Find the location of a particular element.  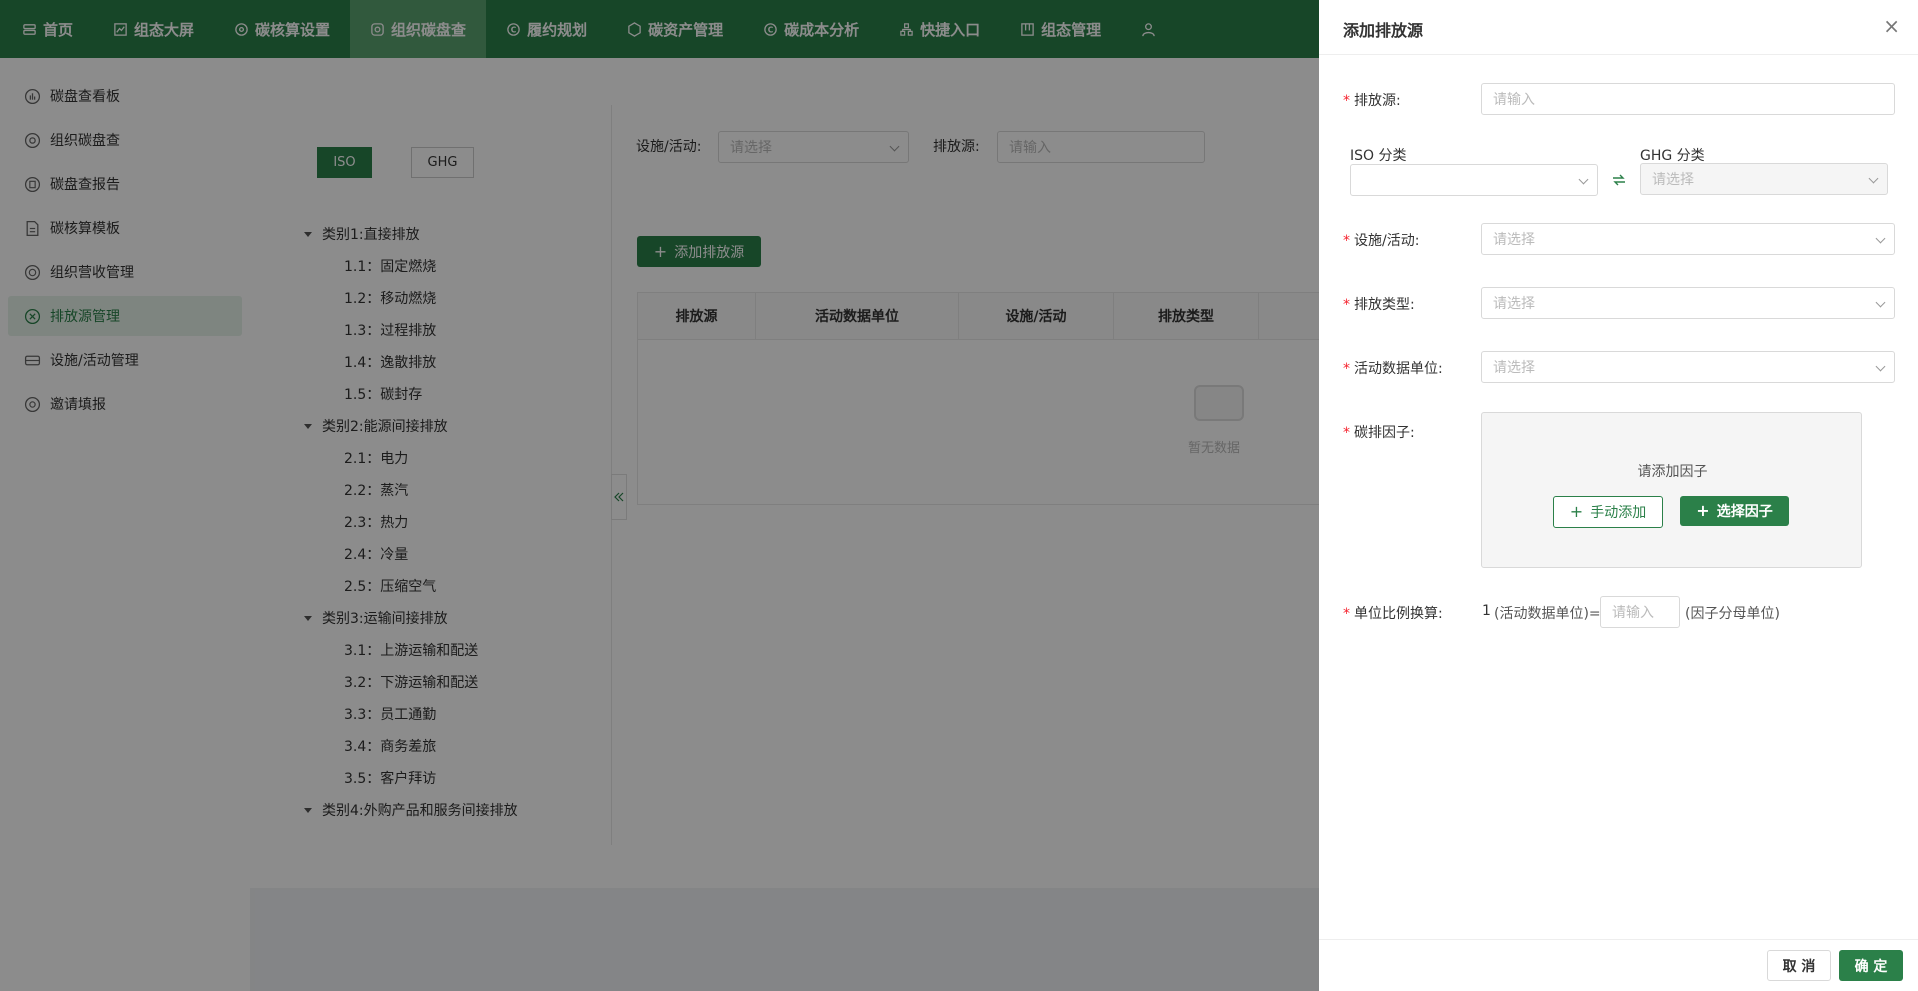

unit-ratio-label: * 单位比例换算: is located at coordinates (1393, 613).